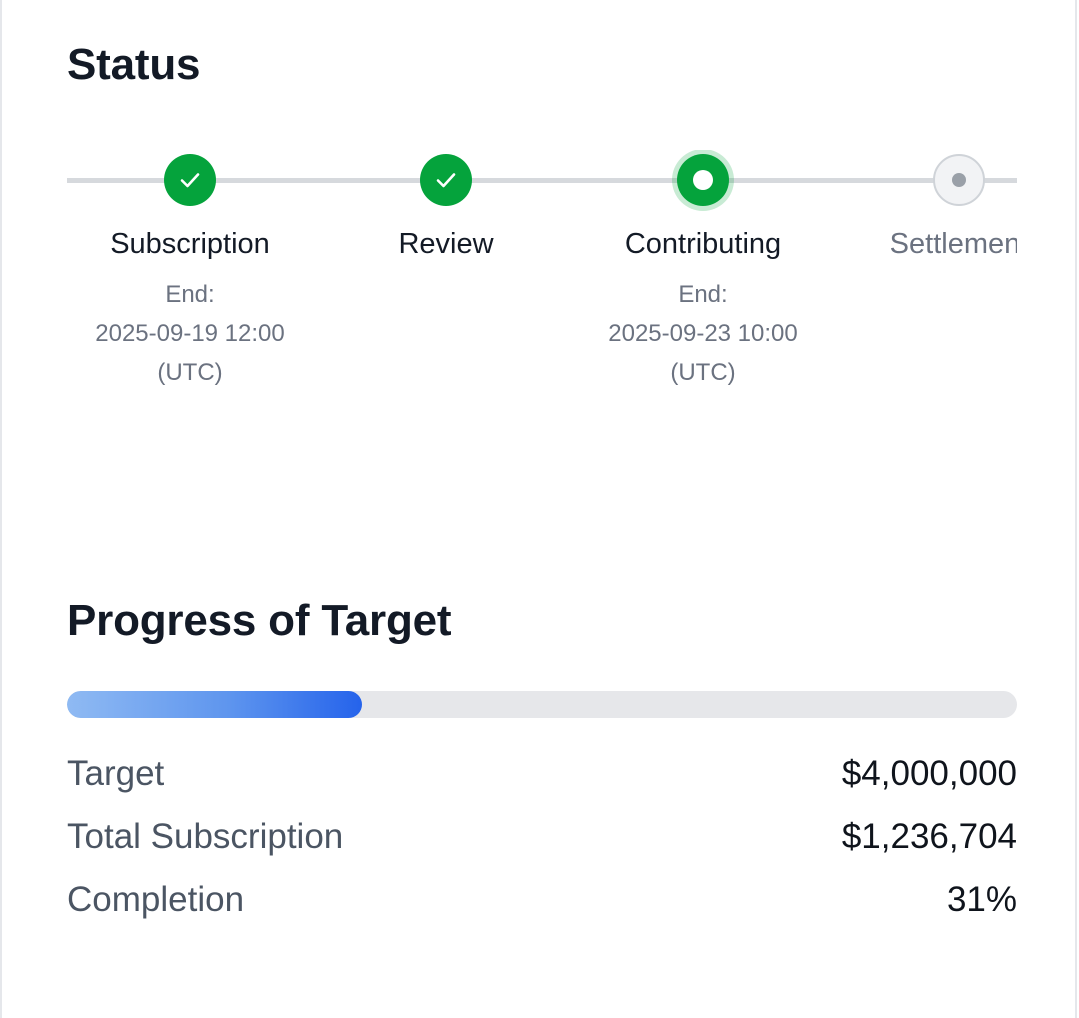  I want to click on total-subscription-value: $1,236,704, so click(929, 836).